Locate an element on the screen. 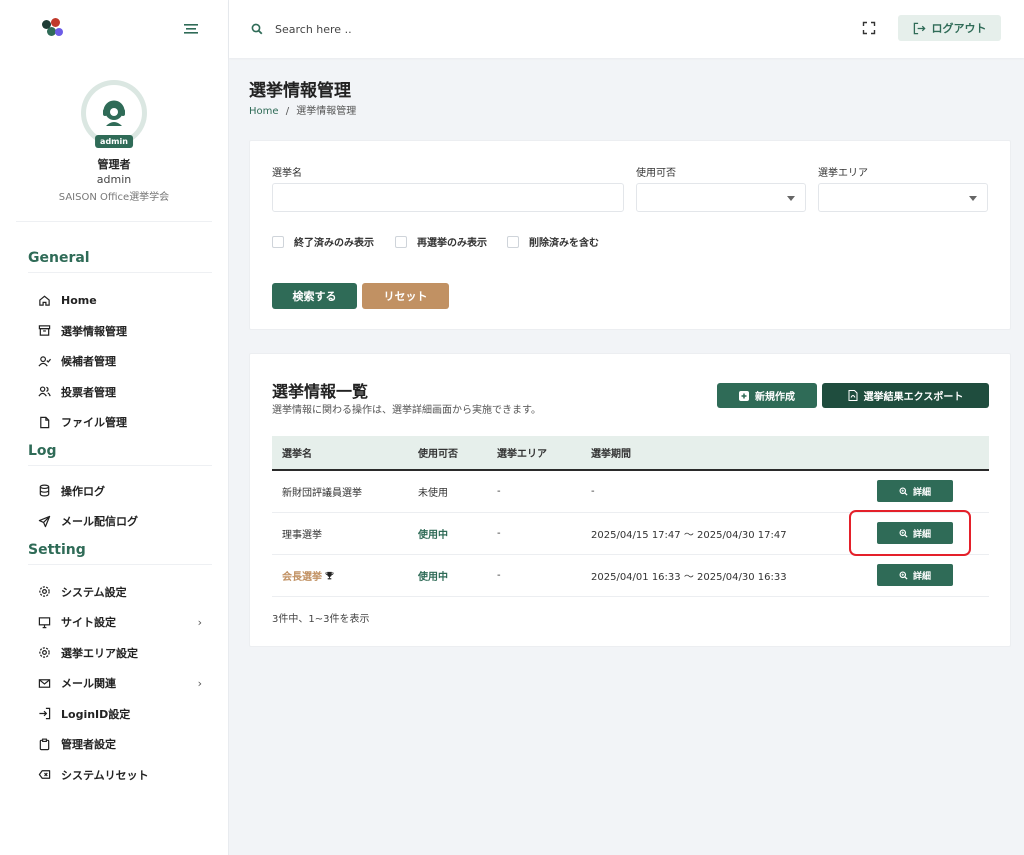 This screenshot has height=855, width=1024. col-period: 選挙期間 is located at coordinates (611, 454).